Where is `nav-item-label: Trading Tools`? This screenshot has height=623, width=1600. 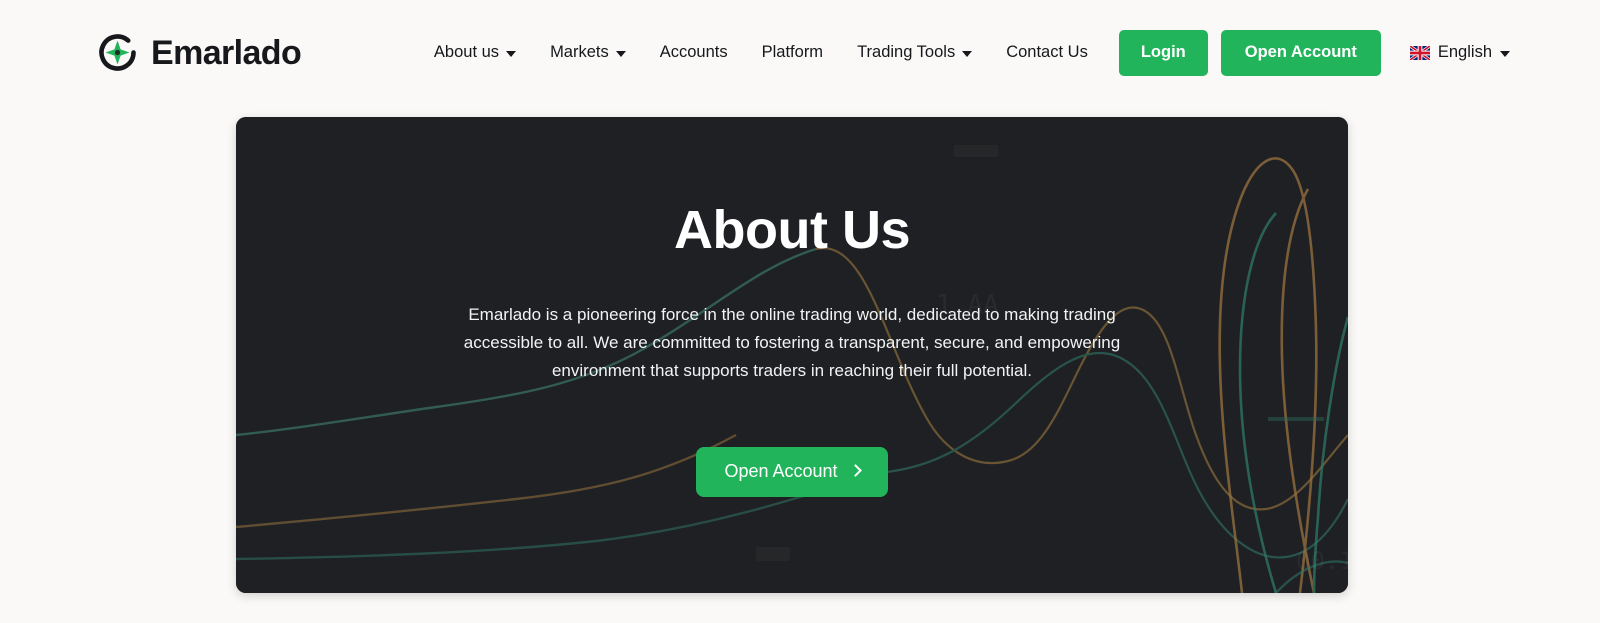
nav-item-label: Trading Tools is located at coordinates (906, 52).